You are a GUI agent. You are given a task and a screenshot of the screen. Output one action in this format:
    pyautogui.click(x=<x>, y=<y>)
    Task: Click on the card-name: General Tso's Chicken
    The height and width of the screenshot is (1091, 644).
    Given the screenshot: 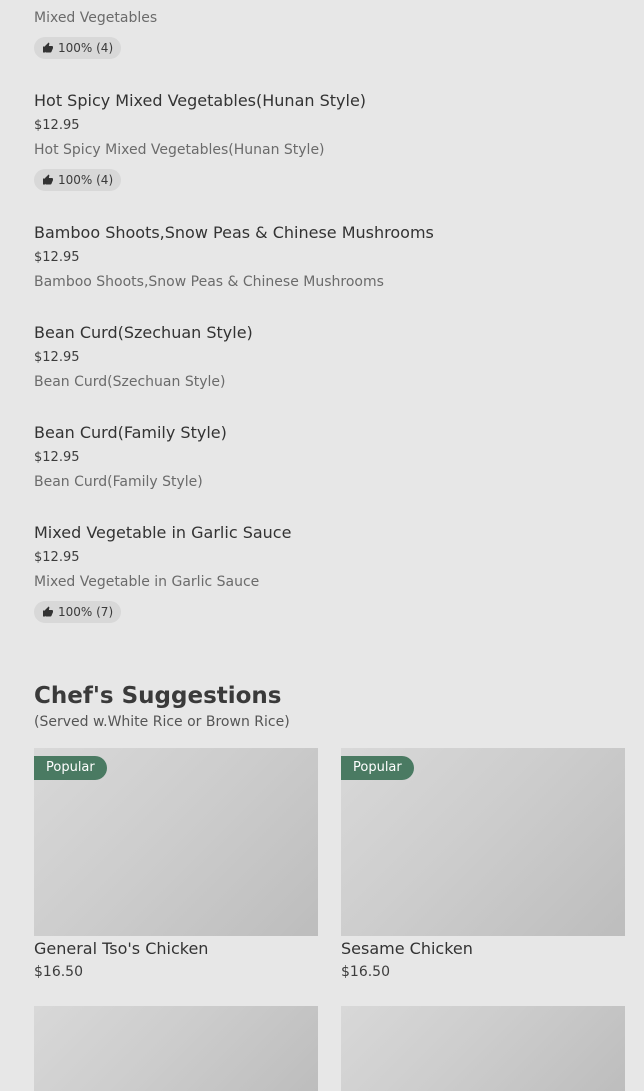 What is the action you would take?
    pyautogui.click(x=121, y=949)
    